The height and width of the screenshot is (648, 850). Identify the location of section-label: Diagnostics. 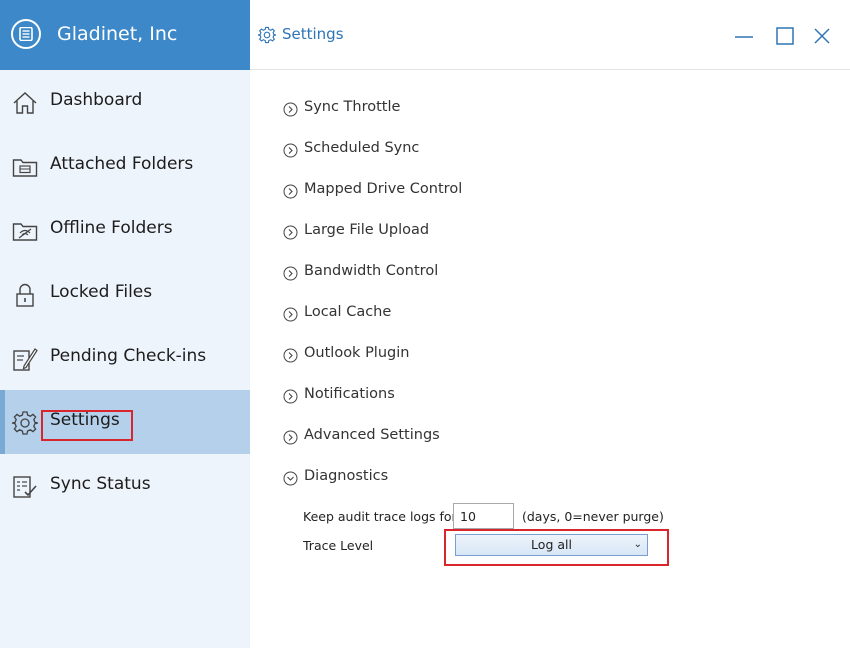
(346, 476).